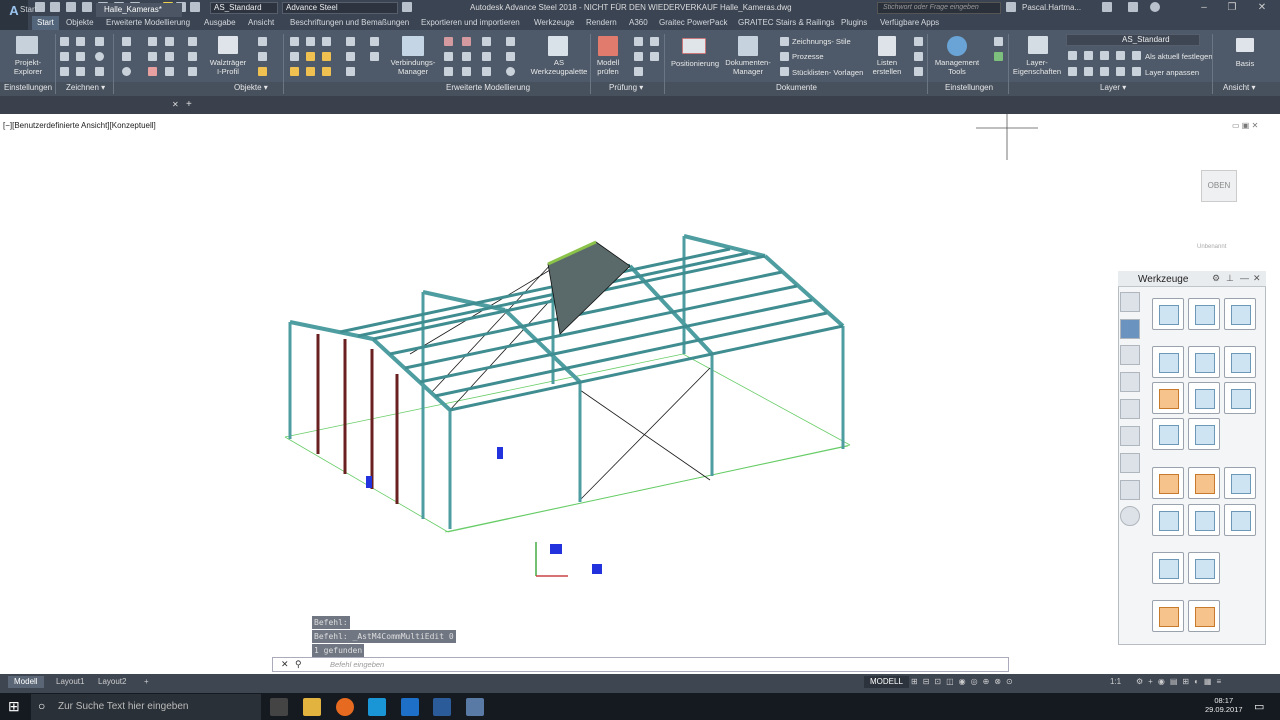  Describe the element at coordinates (486, 71) in the screenshot. I see `miter-icon` at that location.